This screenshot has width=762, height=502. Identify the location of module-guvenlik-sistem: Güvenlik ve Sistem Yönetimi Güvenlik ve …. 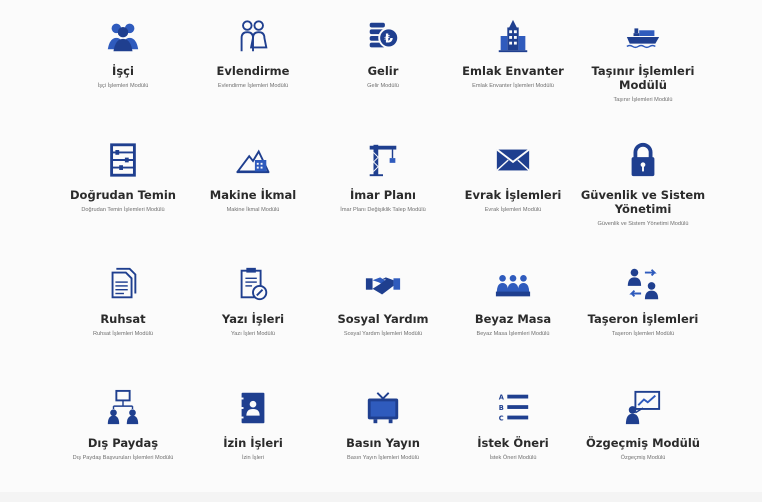
(643, 192).